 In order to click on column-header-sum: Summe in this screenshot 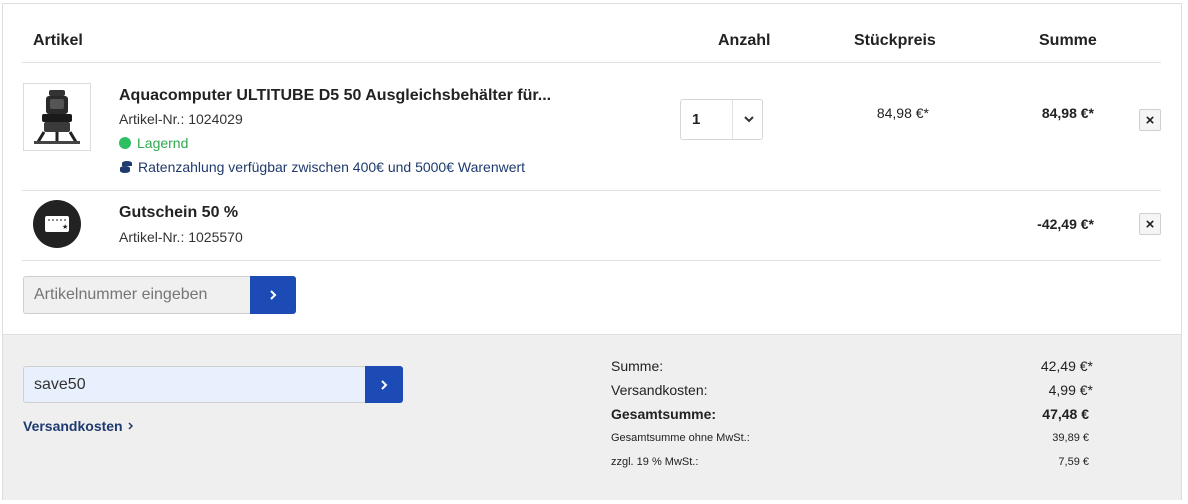, I will do `click(1068, 40)`.